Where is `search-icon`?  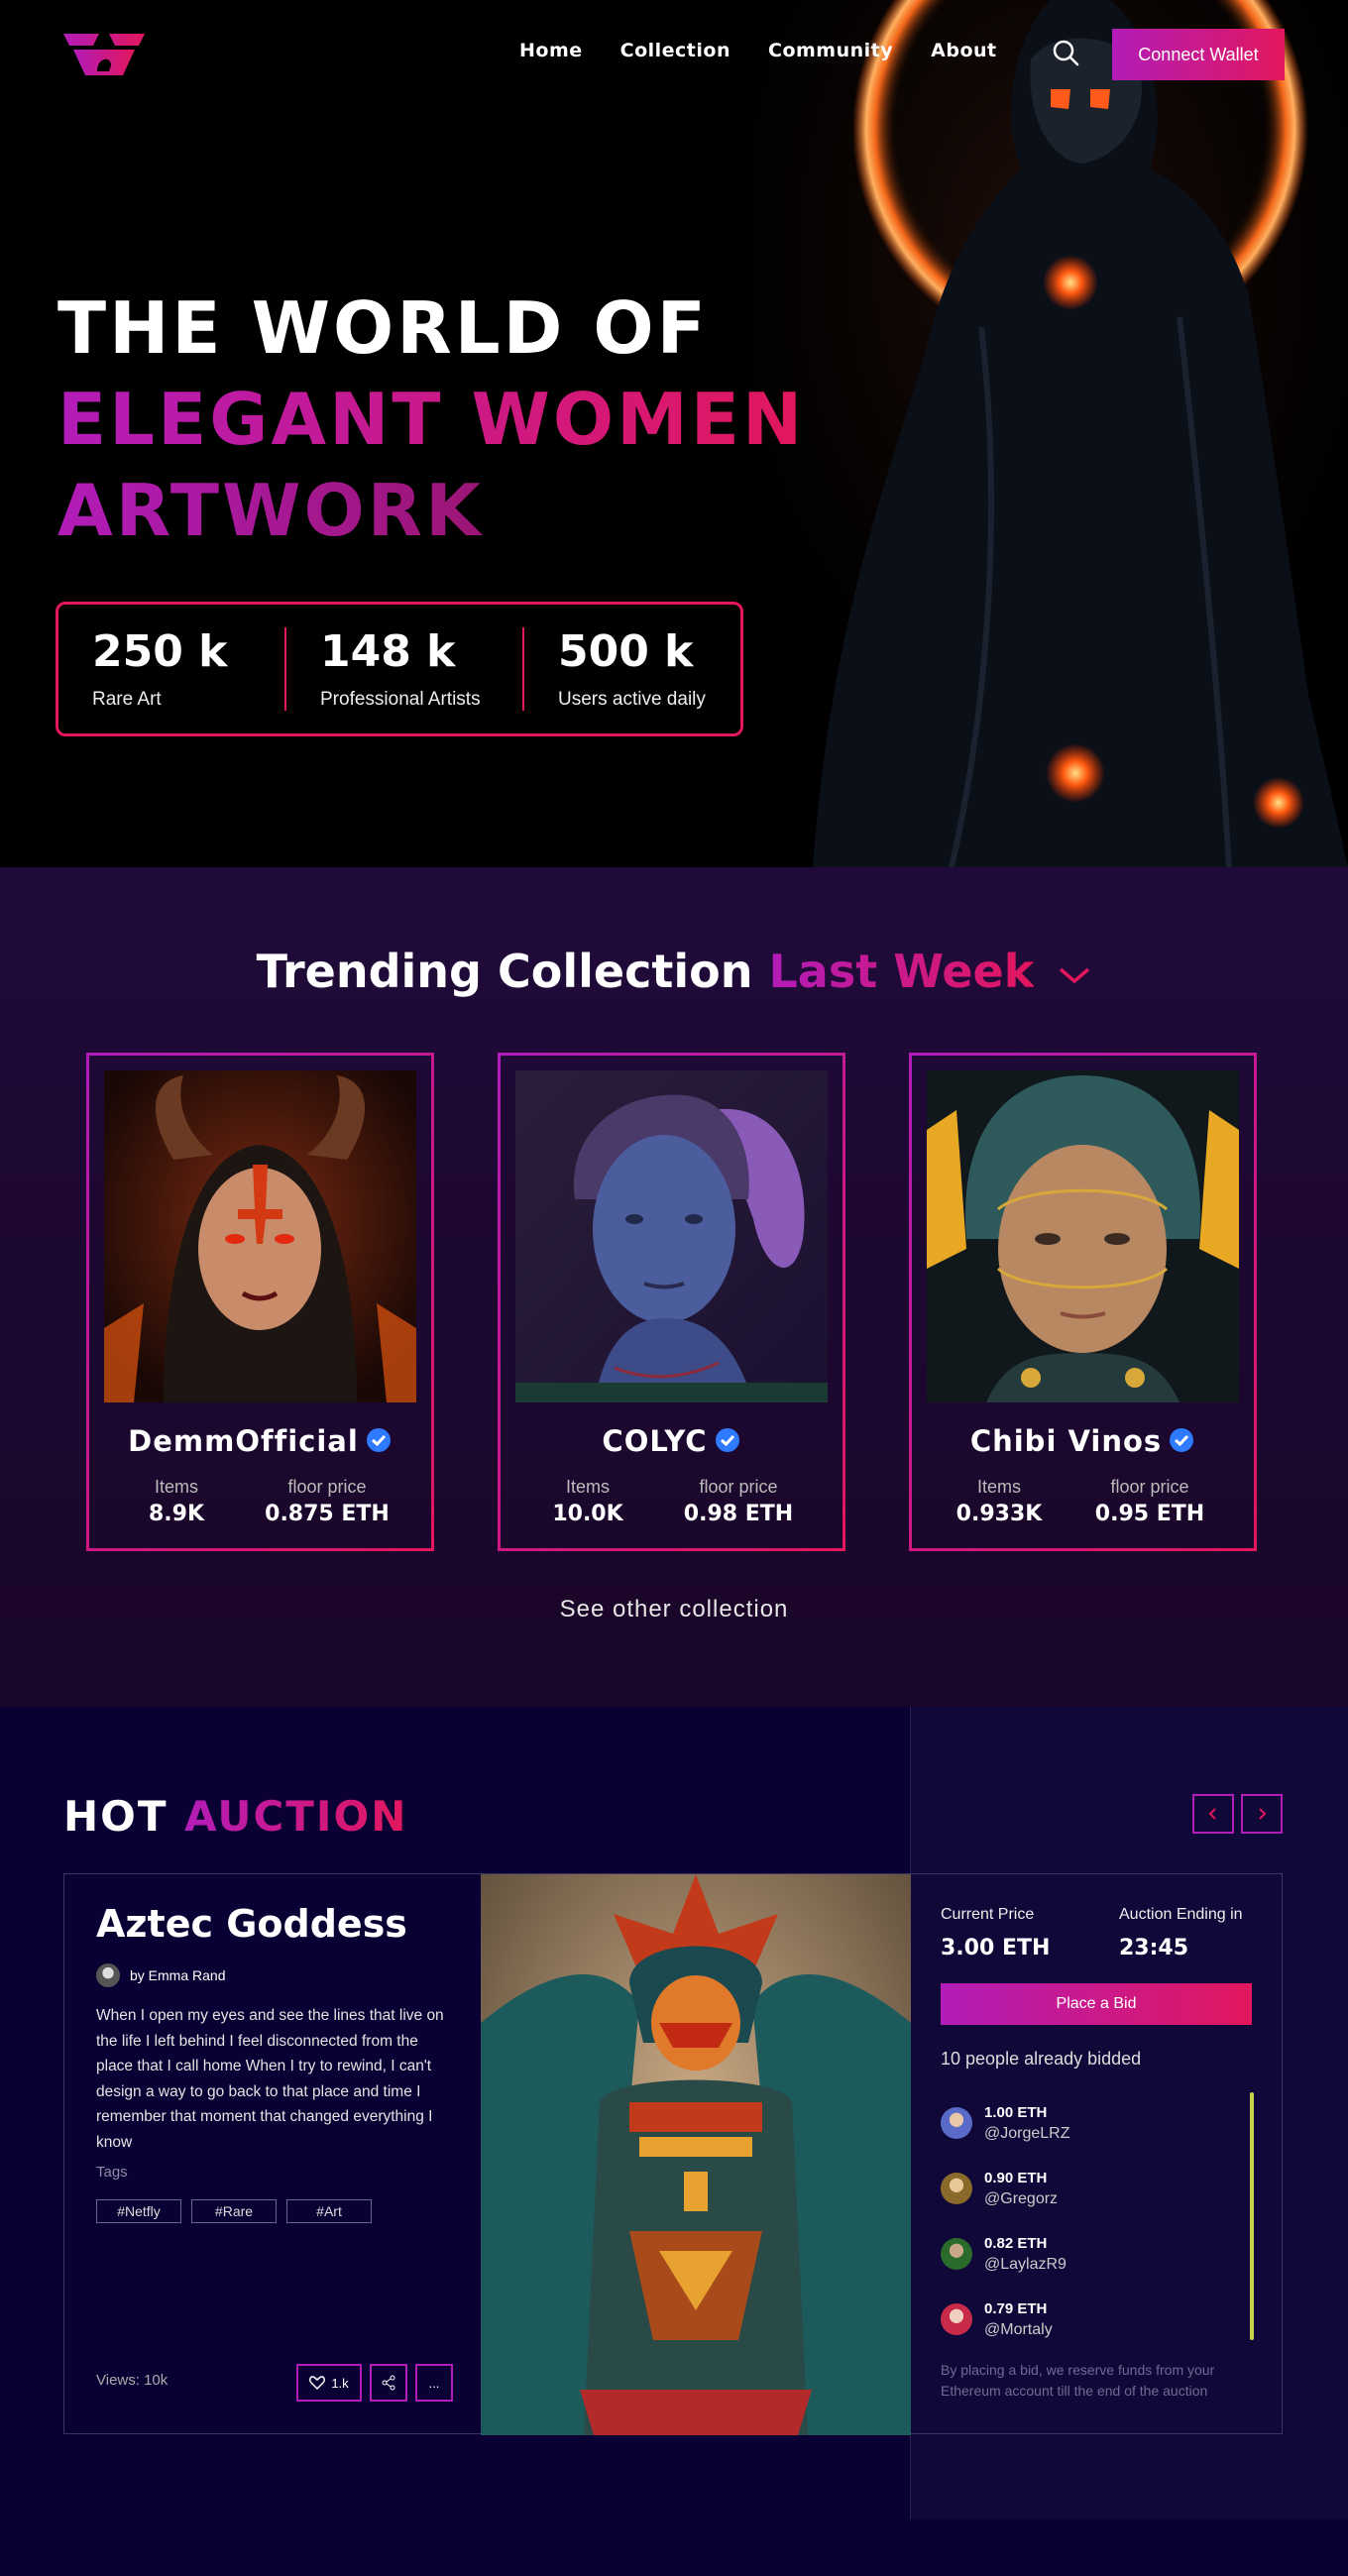 search-icon is located at coordinates (1065, 52).